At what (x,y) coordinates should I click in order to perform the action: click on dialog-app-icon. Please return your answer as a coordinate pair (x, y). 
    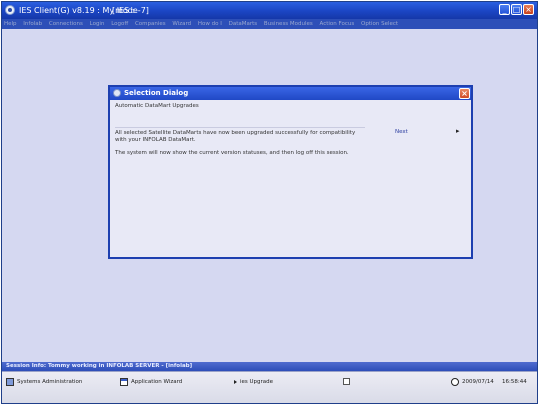
    Looking at the image, I should click on (117, 93).